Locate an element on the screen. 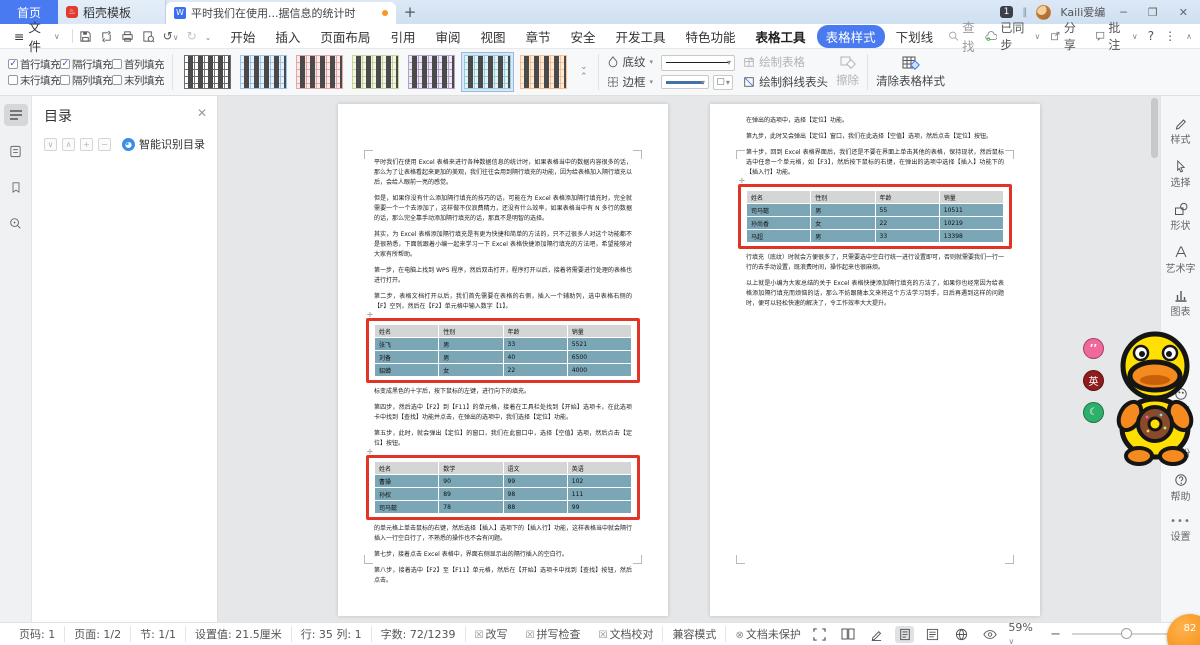  toc-close-icon: ✕ is located at coordinates (202, 113).